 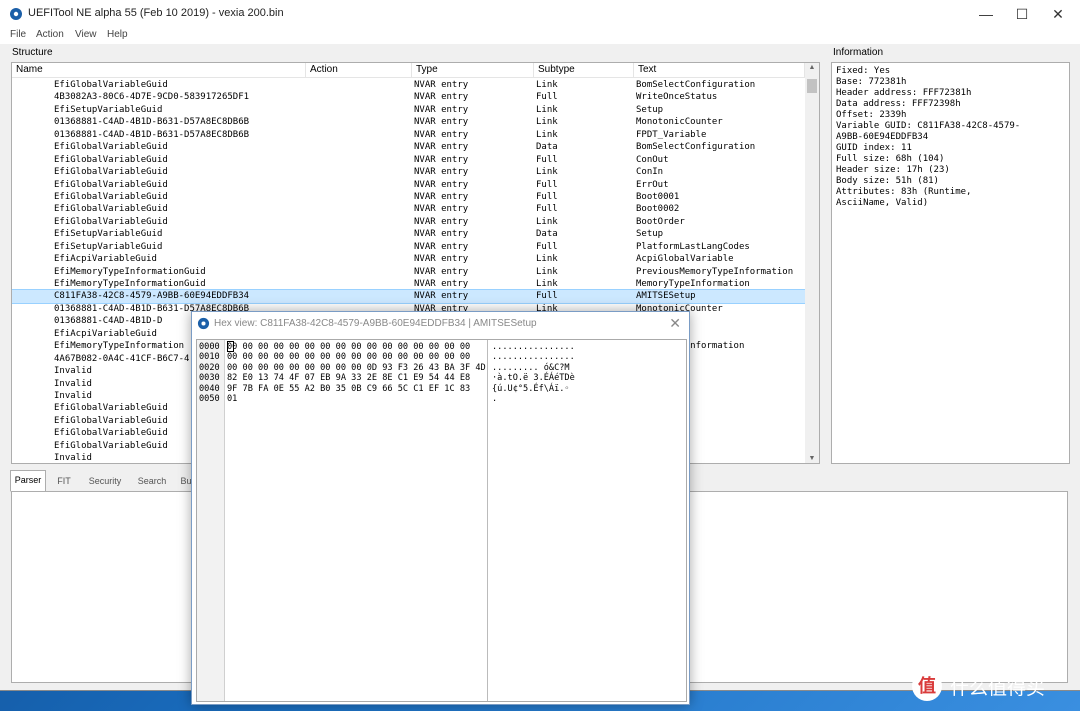 I want to click on tree-row: EfiSetupVariableGuid NVAR entry Link Setup, so click(x=408, y=110).